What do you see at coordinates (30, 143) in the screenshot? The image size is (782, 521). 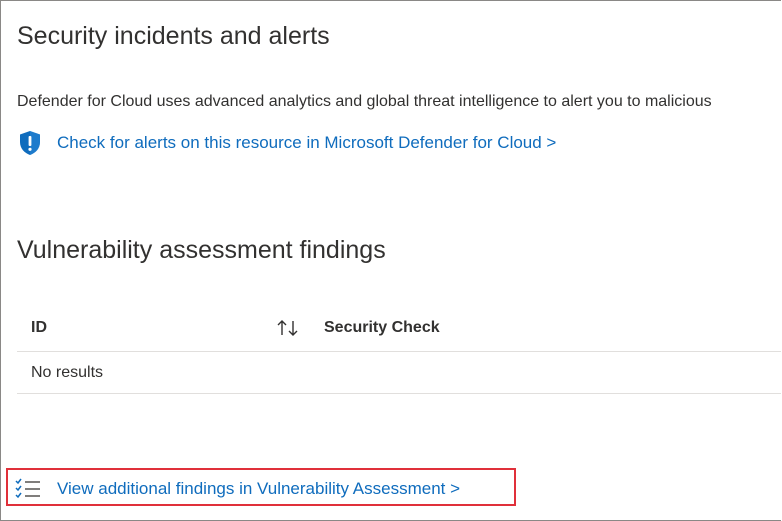 I see `shield-alert-icon` at bounding box center [30, 143].